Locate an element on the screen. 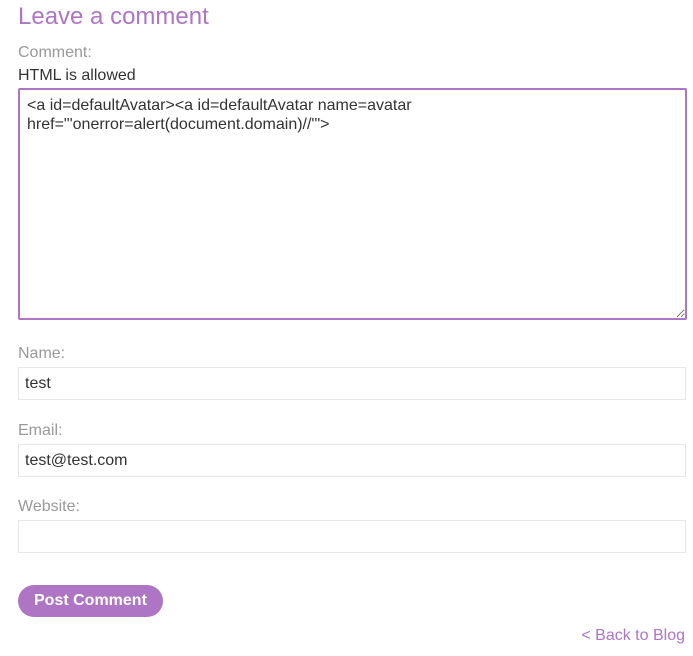  email-input is located at coordinates (352, 460).